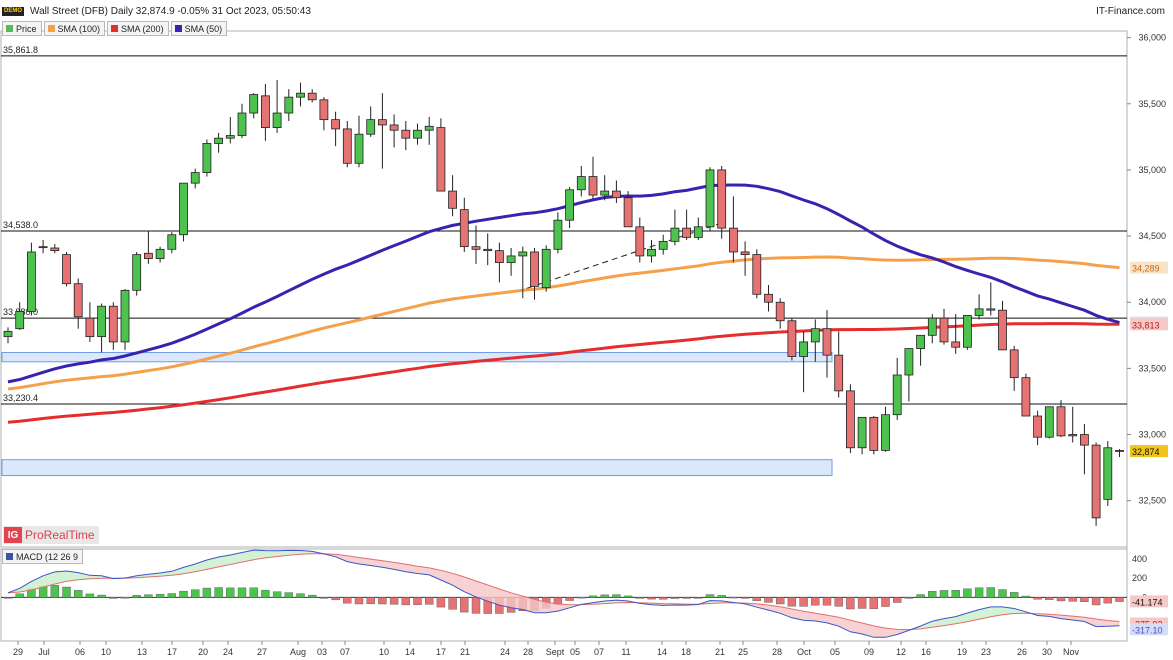  What do you see at coordinates (441, 652) in the screenshot?
I see `x-tick-label: 17` at bounding box center [441, 652].